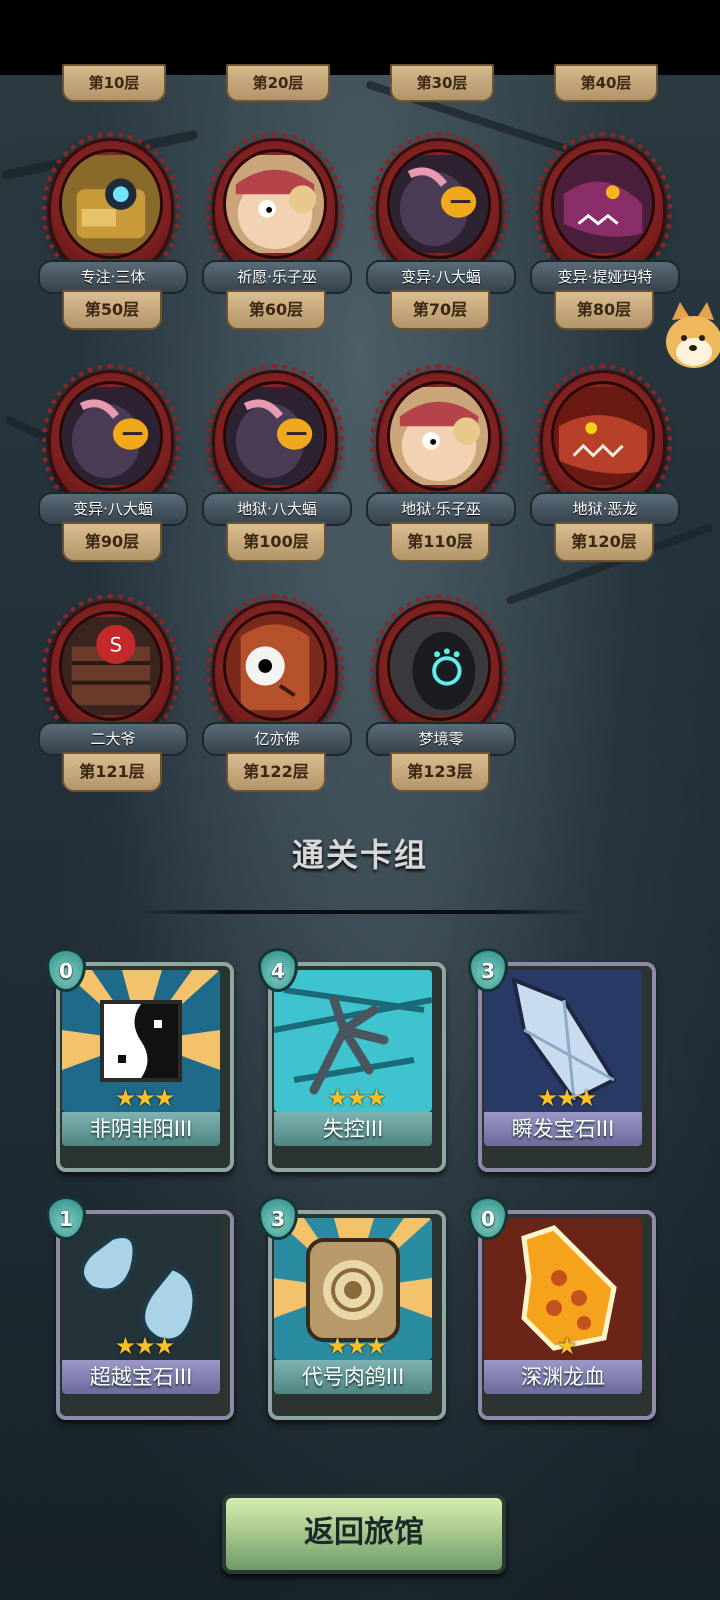  What do you see at coordinates (111, 204) in the screenshot?
I see `boss-portrait-robot` at bounding box center [111, 204].